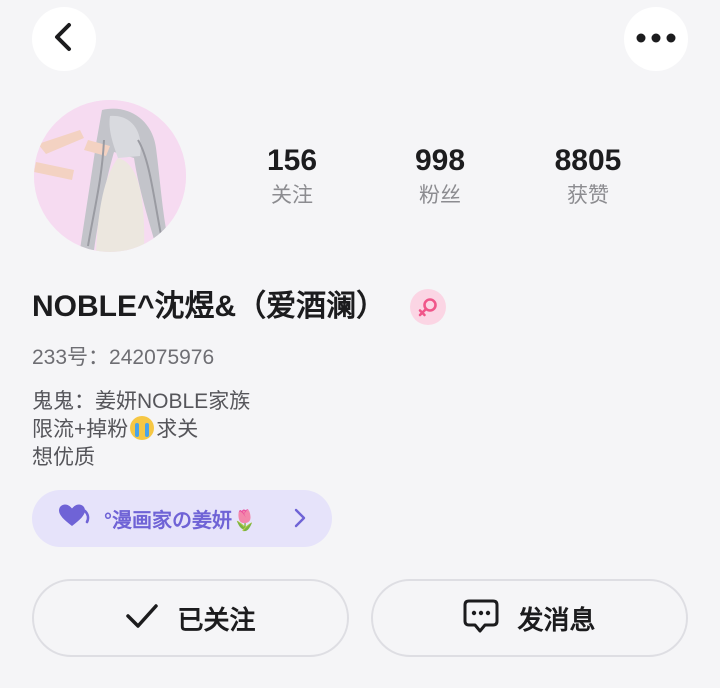 This screenshot has height=688, width=720. I want to click on stat-following: 156 关注, so click(292, 176).